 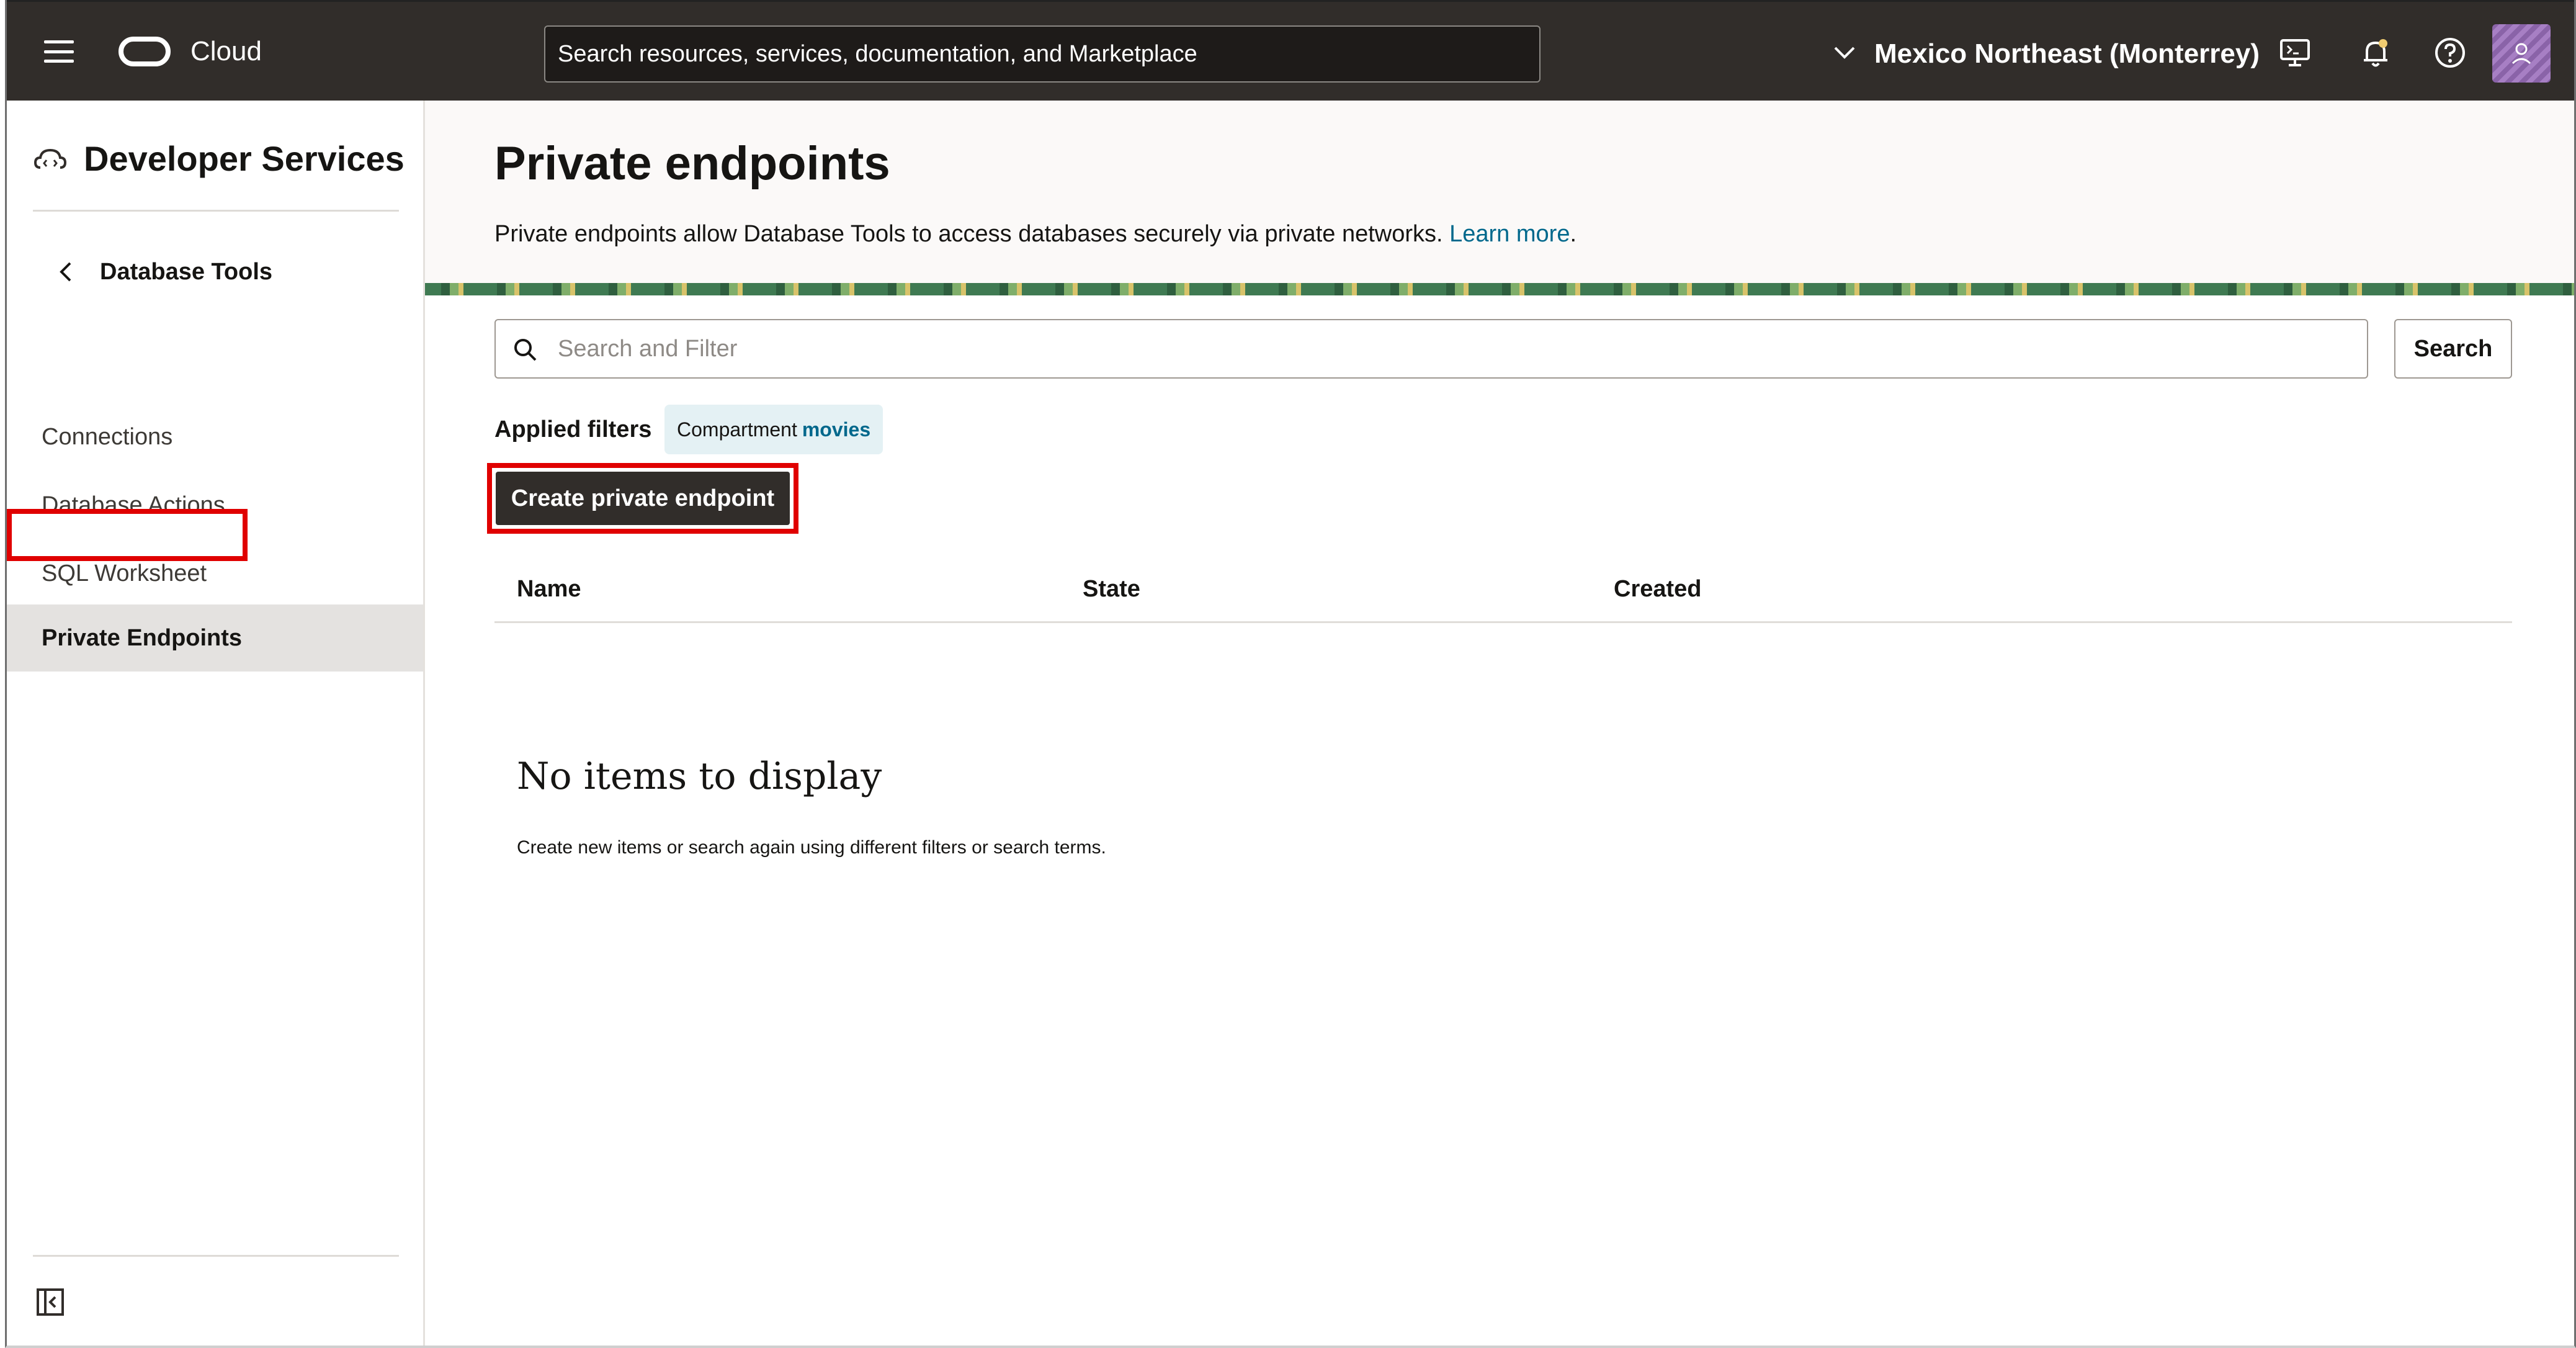 What do you see at coordinates (1431, 349) in the screenshot?
I see `search-filter-input: Search and Filter` at bounding box center [1431, 349].